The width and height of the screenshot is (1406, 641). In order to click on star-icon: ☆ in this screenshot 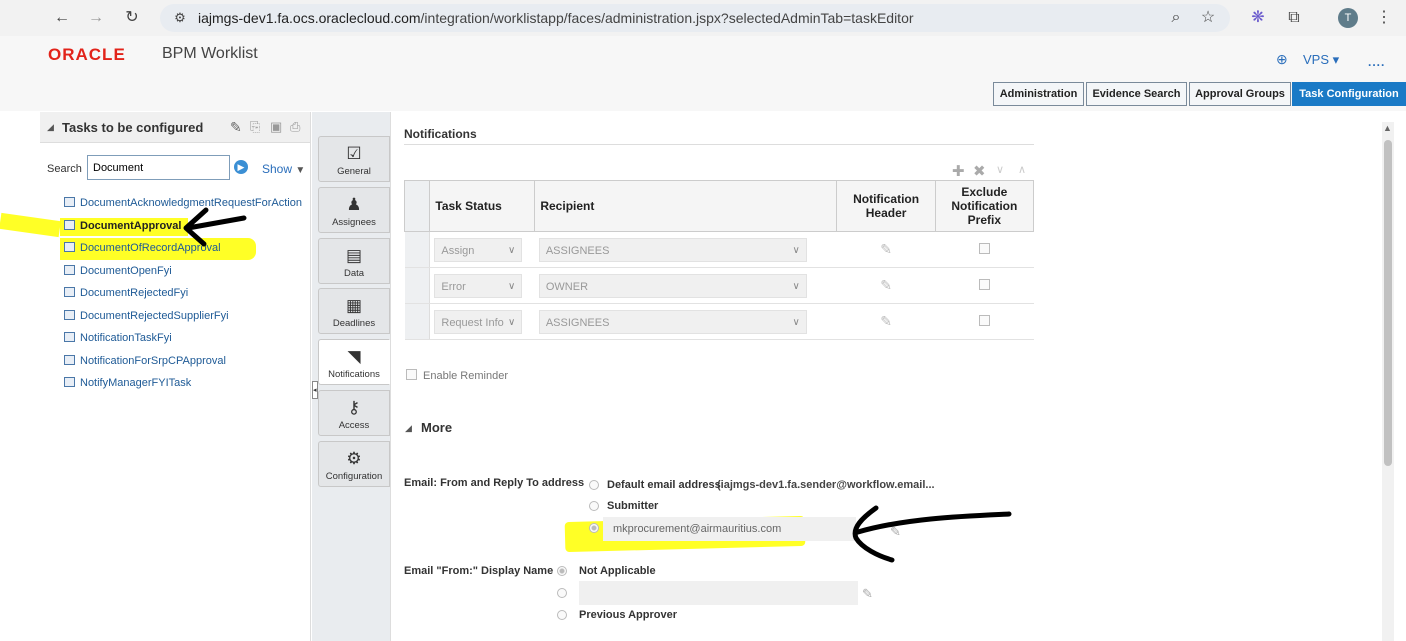, I will do `click(1208, 18)`.